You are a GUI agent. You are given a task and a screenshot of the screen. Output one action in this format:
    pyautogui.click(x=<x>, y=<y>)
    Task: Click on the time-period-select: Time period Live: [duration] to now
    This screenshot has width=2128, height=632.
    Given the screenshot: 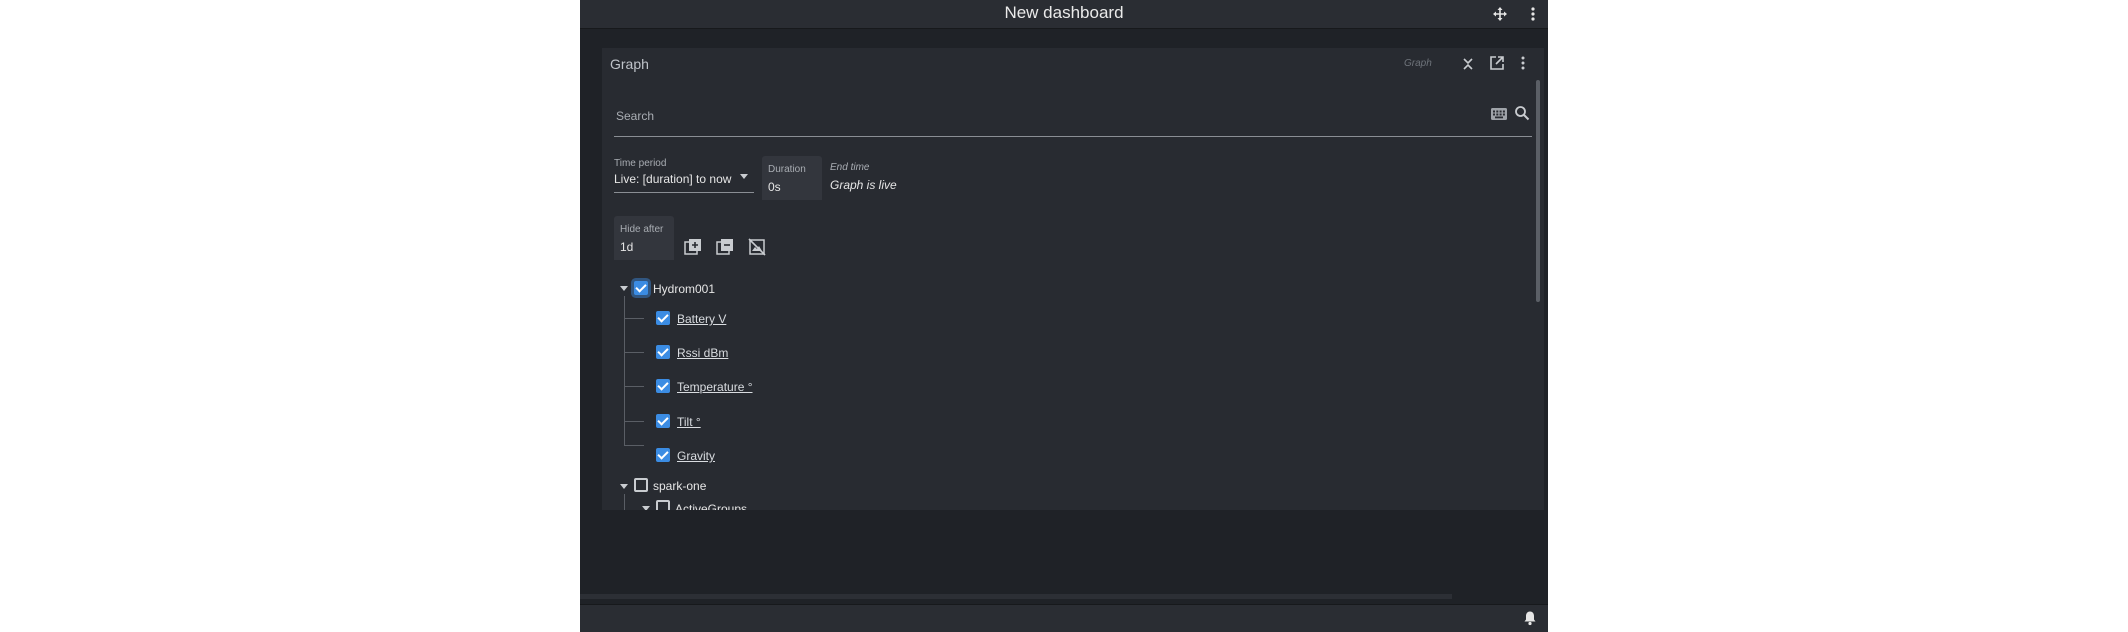 What is the action you would take?
    pyautogui.click(x=684, y=174)
    